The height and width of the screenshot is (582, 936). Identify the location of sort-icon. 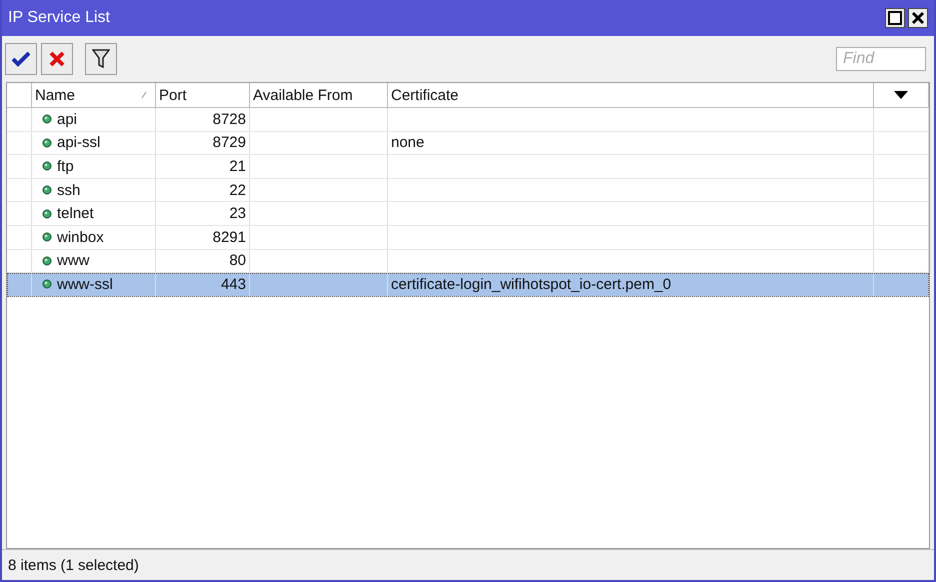
(144, 95).